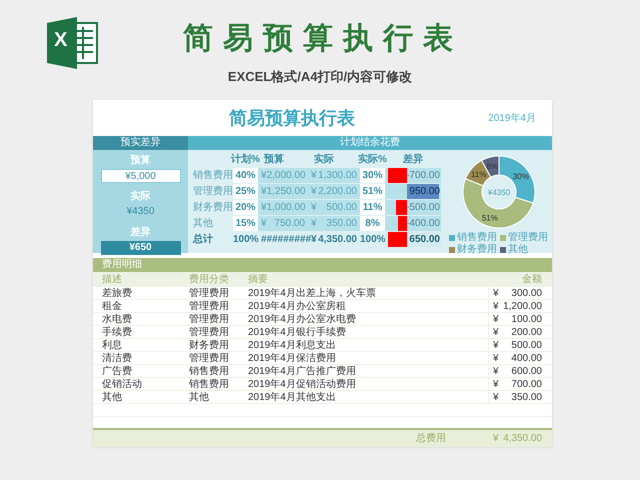 The width and height of the screenshot is (640, 480). What do you see at coordinates (302, 371) in the screenshot?
I see `table-cell-text: 2019年4月广告推广费用` at bounding box center [302, 371].